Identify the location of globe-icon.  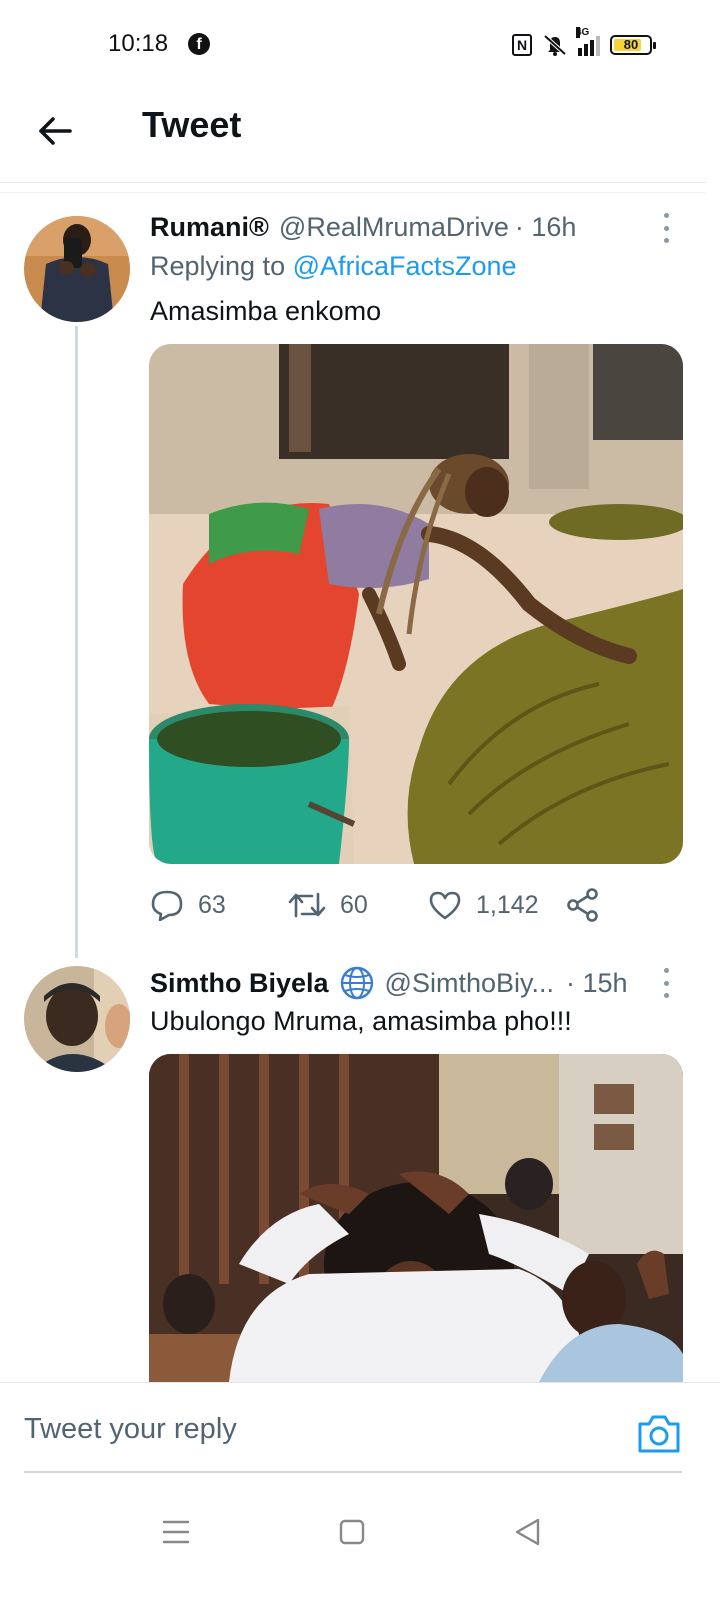
(356, 983).